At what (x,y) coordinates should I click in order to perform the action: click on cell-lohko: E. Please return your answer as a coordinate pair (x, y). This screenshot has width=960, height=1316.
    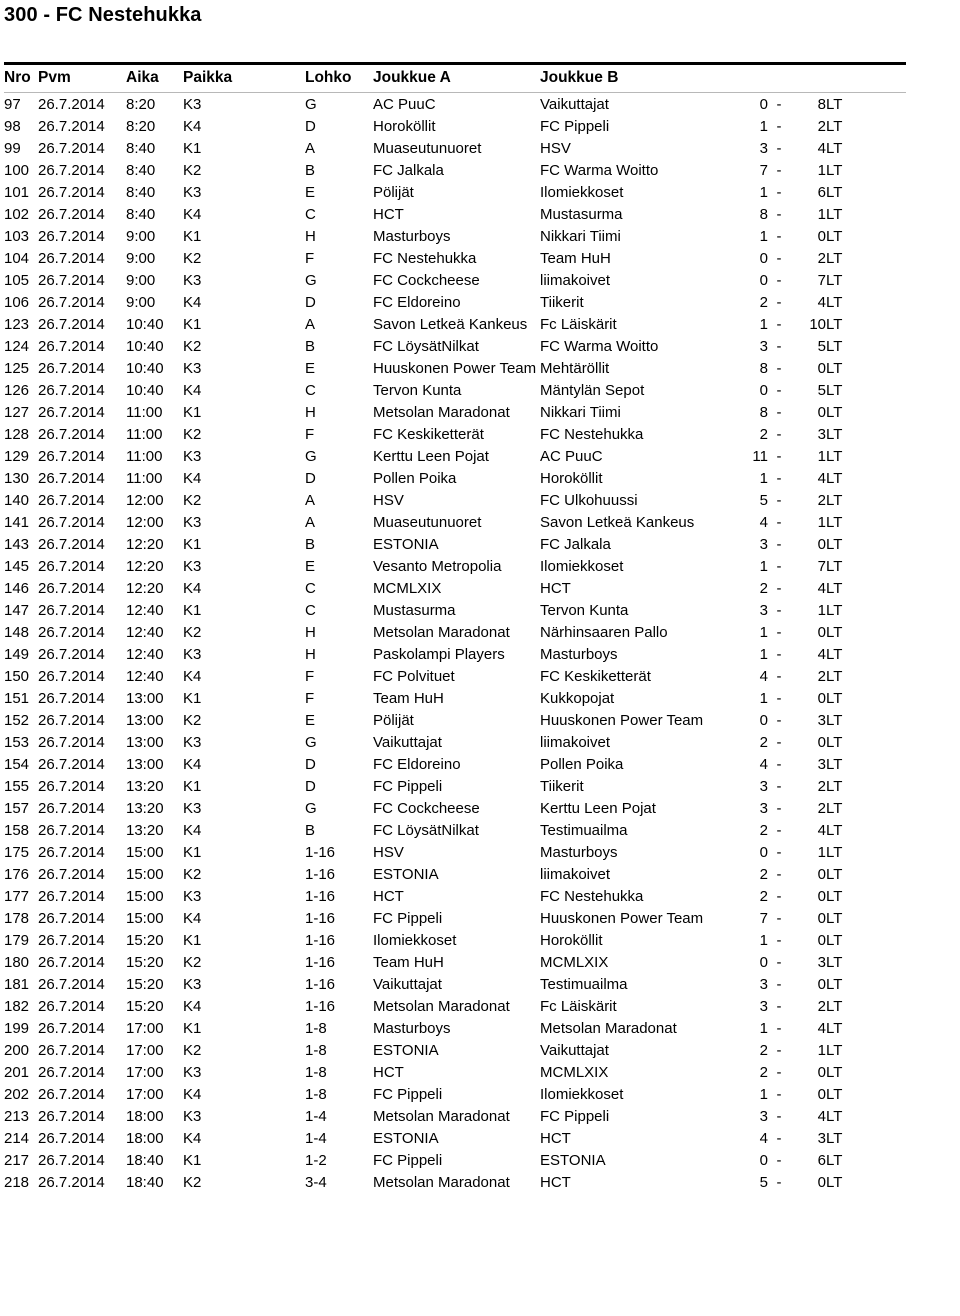
    Looking at the image, I should click on (310, 192).